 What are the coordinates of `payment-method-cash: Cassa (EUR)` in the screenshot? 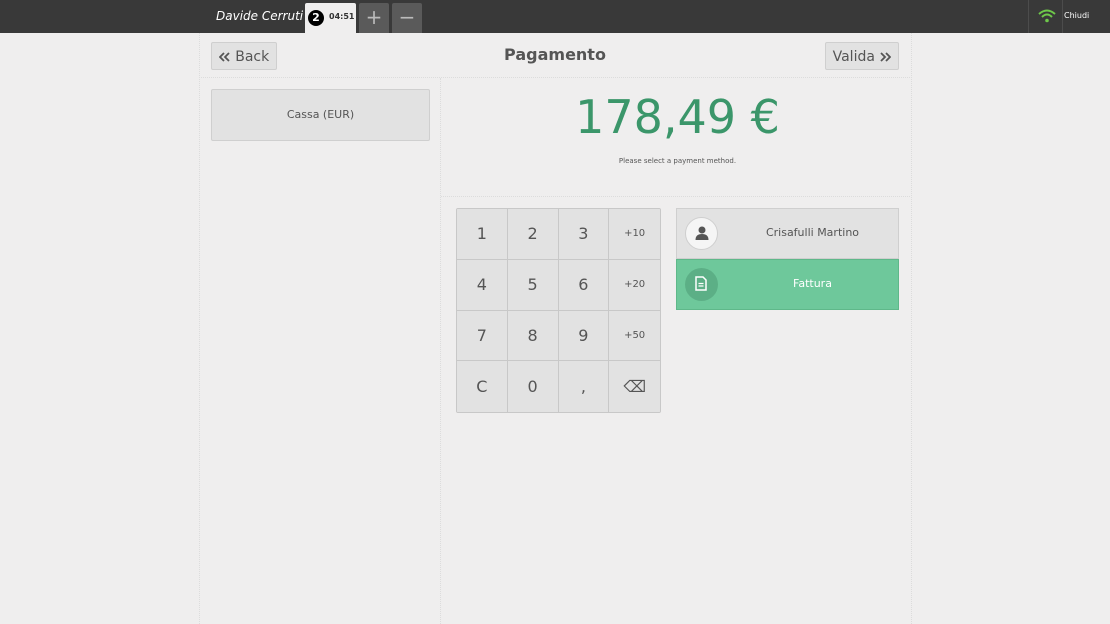 It's located at (320, 115).